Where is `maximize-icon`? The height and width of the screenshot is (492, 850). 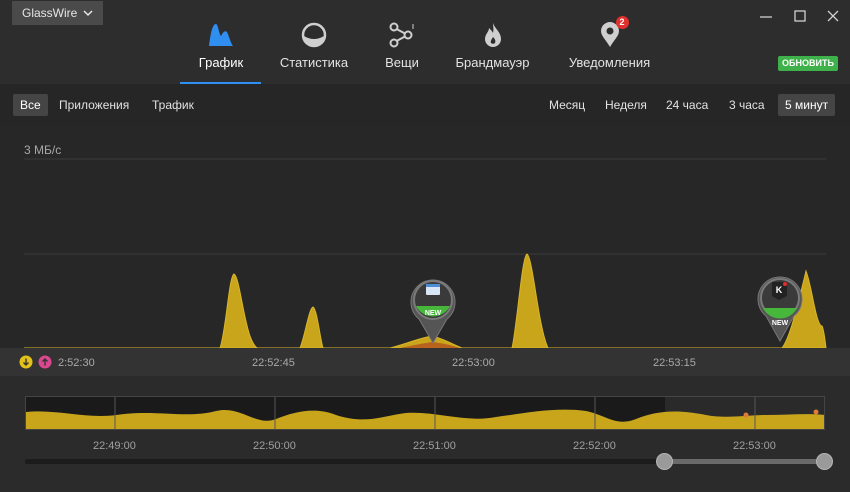 maximize-icon is located at coordinates (800, 16).